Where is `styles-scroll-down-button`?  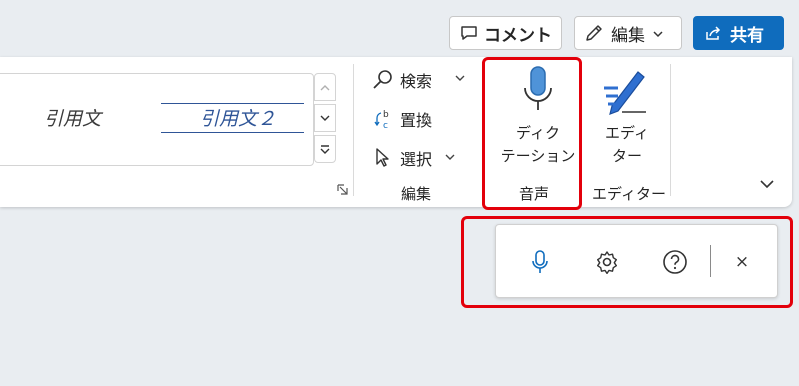 styles-scroll-down-button is located at coordinates (325, 118).